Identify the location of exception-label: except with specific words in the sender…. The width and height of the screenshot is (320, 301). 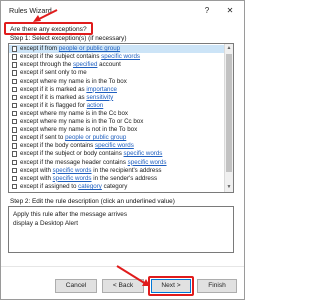
(88, 179).